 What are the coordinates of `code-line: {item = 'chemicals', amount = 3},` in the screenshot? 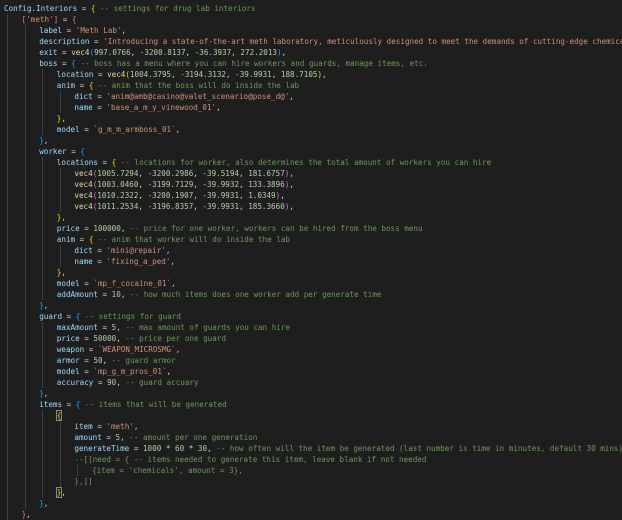 It's located at (311, 470).